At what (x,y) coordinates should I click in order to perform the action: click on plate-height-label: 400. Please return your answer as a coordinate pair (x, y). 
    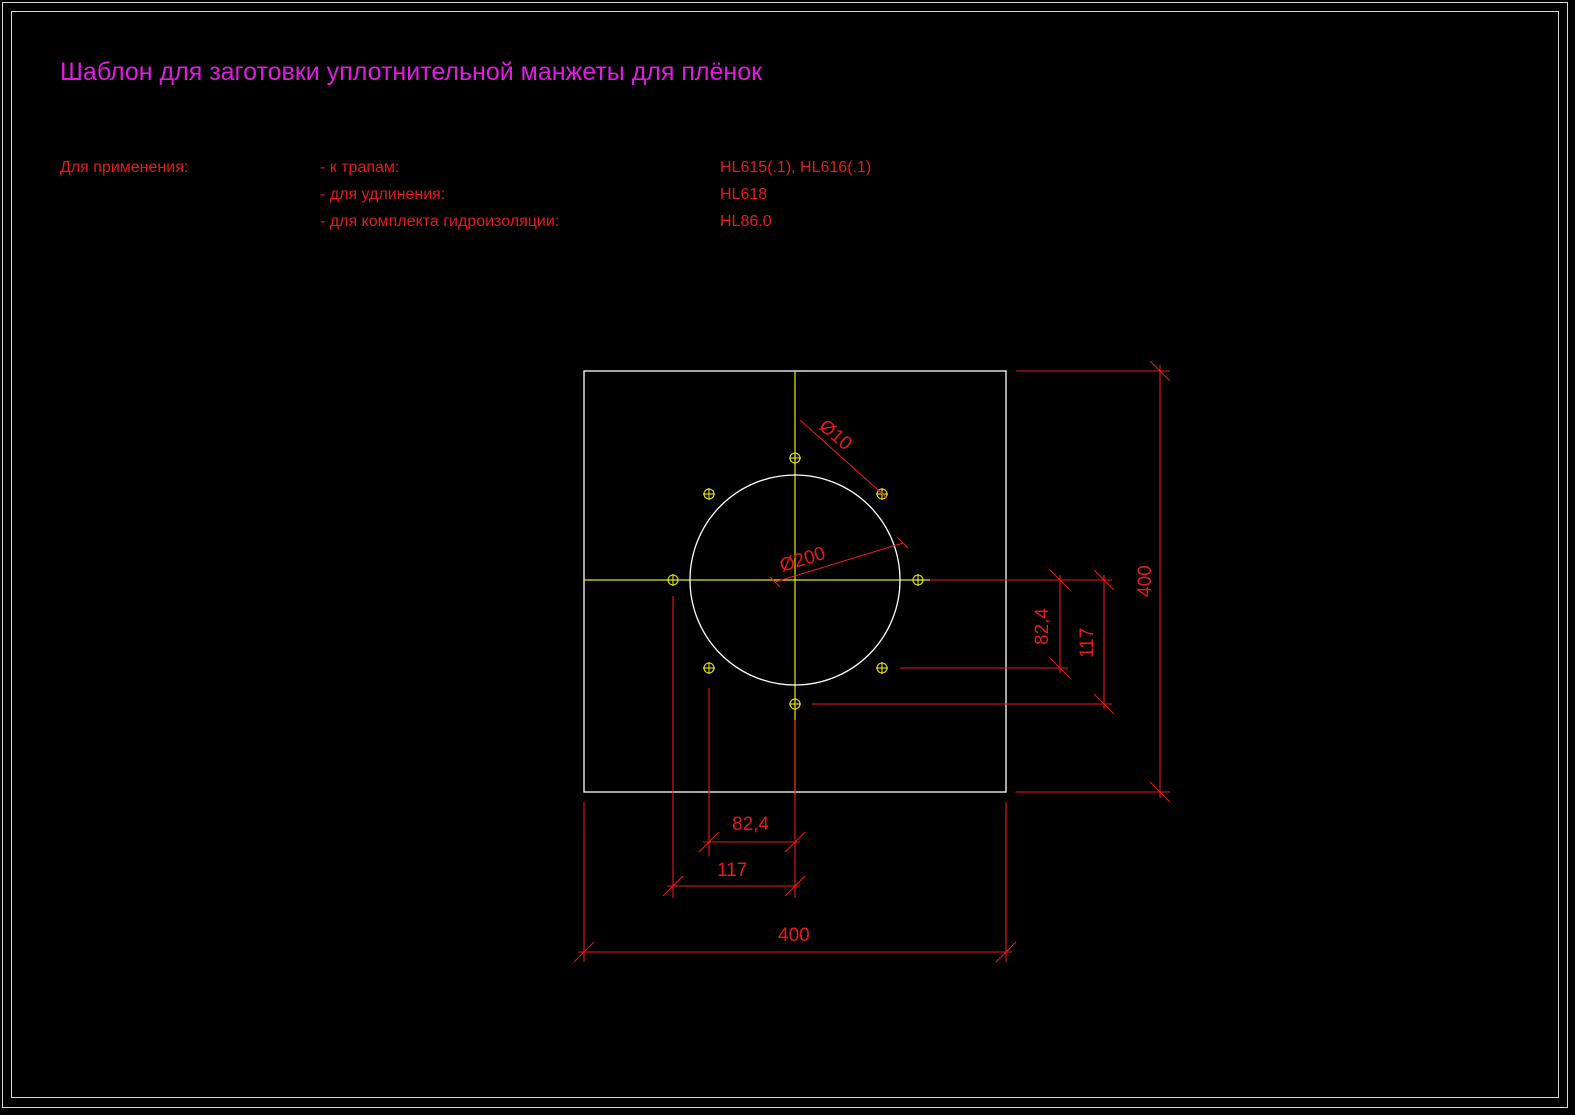
    Looking at the image, I should click on (1145, 581).